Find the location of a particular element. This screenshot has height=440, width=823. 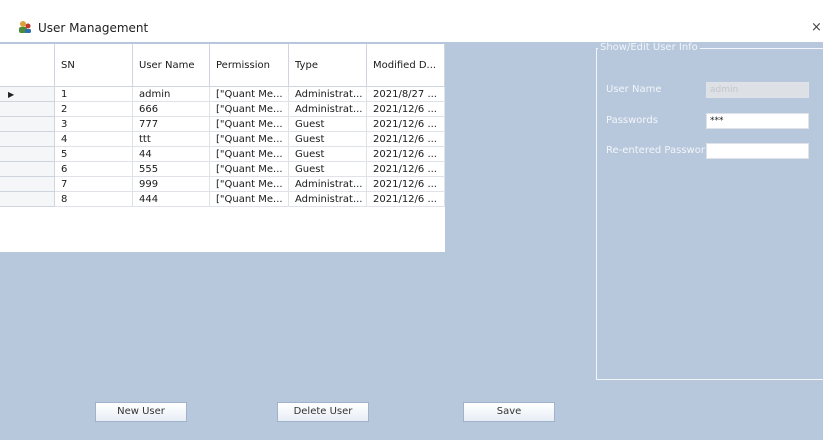

passwords-label: Passwords is located at coordinates (632, 120).